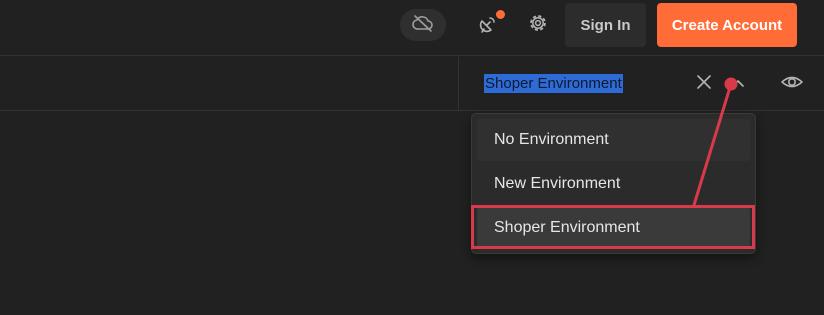  I want to click on eye-icon, so click(792, 84).